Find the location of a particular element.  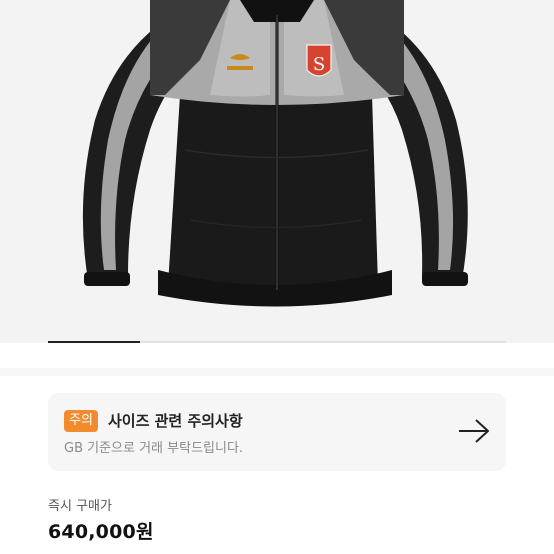

size-notice-card: 주의 사이즈 관련 주의사항 GB 기준으로 거래 부탁드립니다. is located at coordinates (277, 432).